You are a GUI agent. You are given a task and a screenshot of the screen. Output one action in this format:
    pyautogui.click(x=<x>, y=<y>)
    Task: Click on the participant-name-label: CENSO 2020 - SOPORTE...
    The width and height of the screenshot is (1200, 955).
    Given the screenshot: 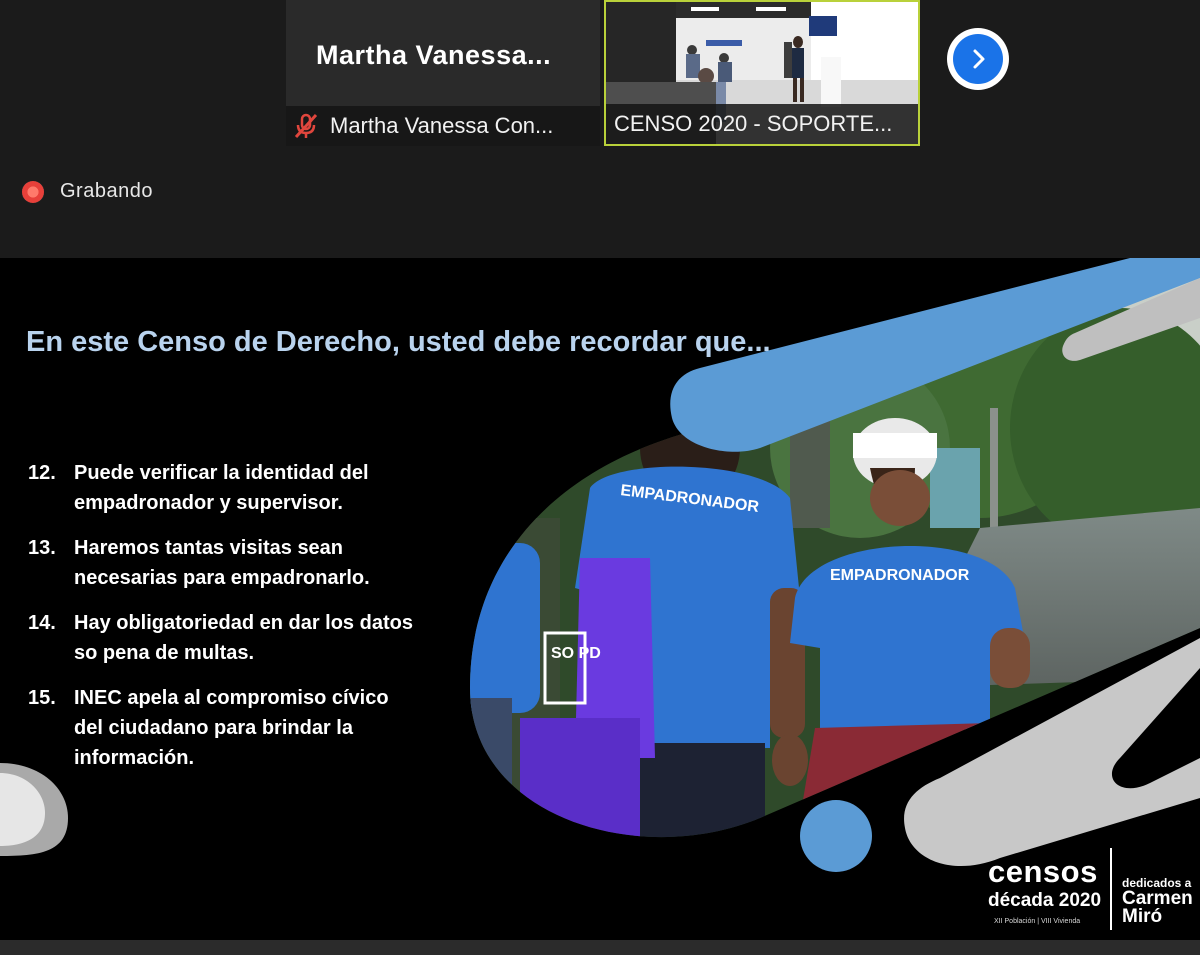 What is the action you would take?
    pyautogui.click(x=753, y=123)
    